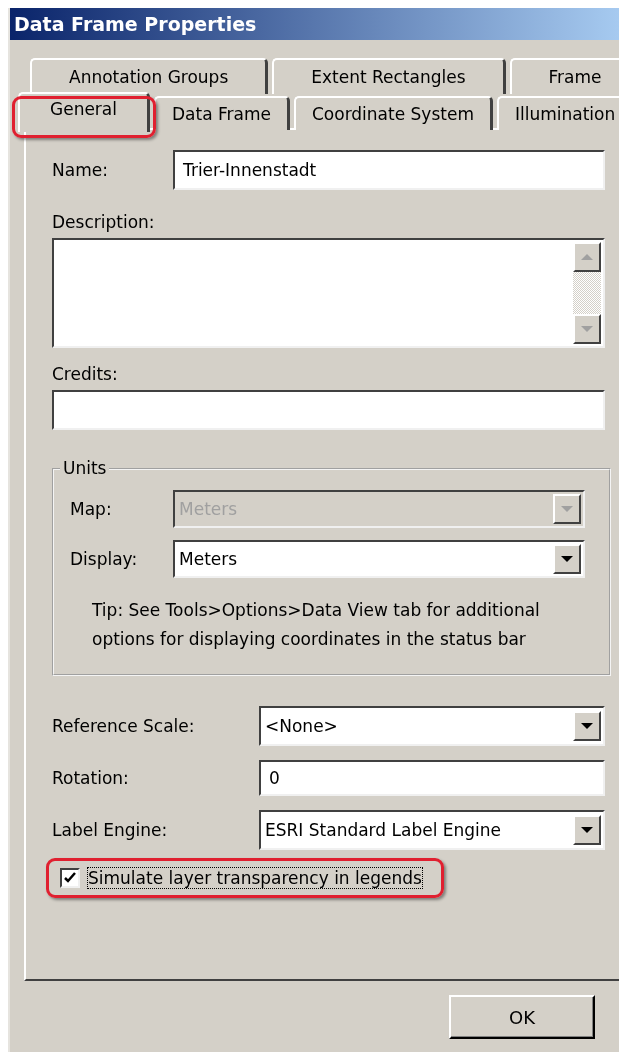 The image size is (619, 1052). I want to click on field-label: Display:, so click(104, 559).